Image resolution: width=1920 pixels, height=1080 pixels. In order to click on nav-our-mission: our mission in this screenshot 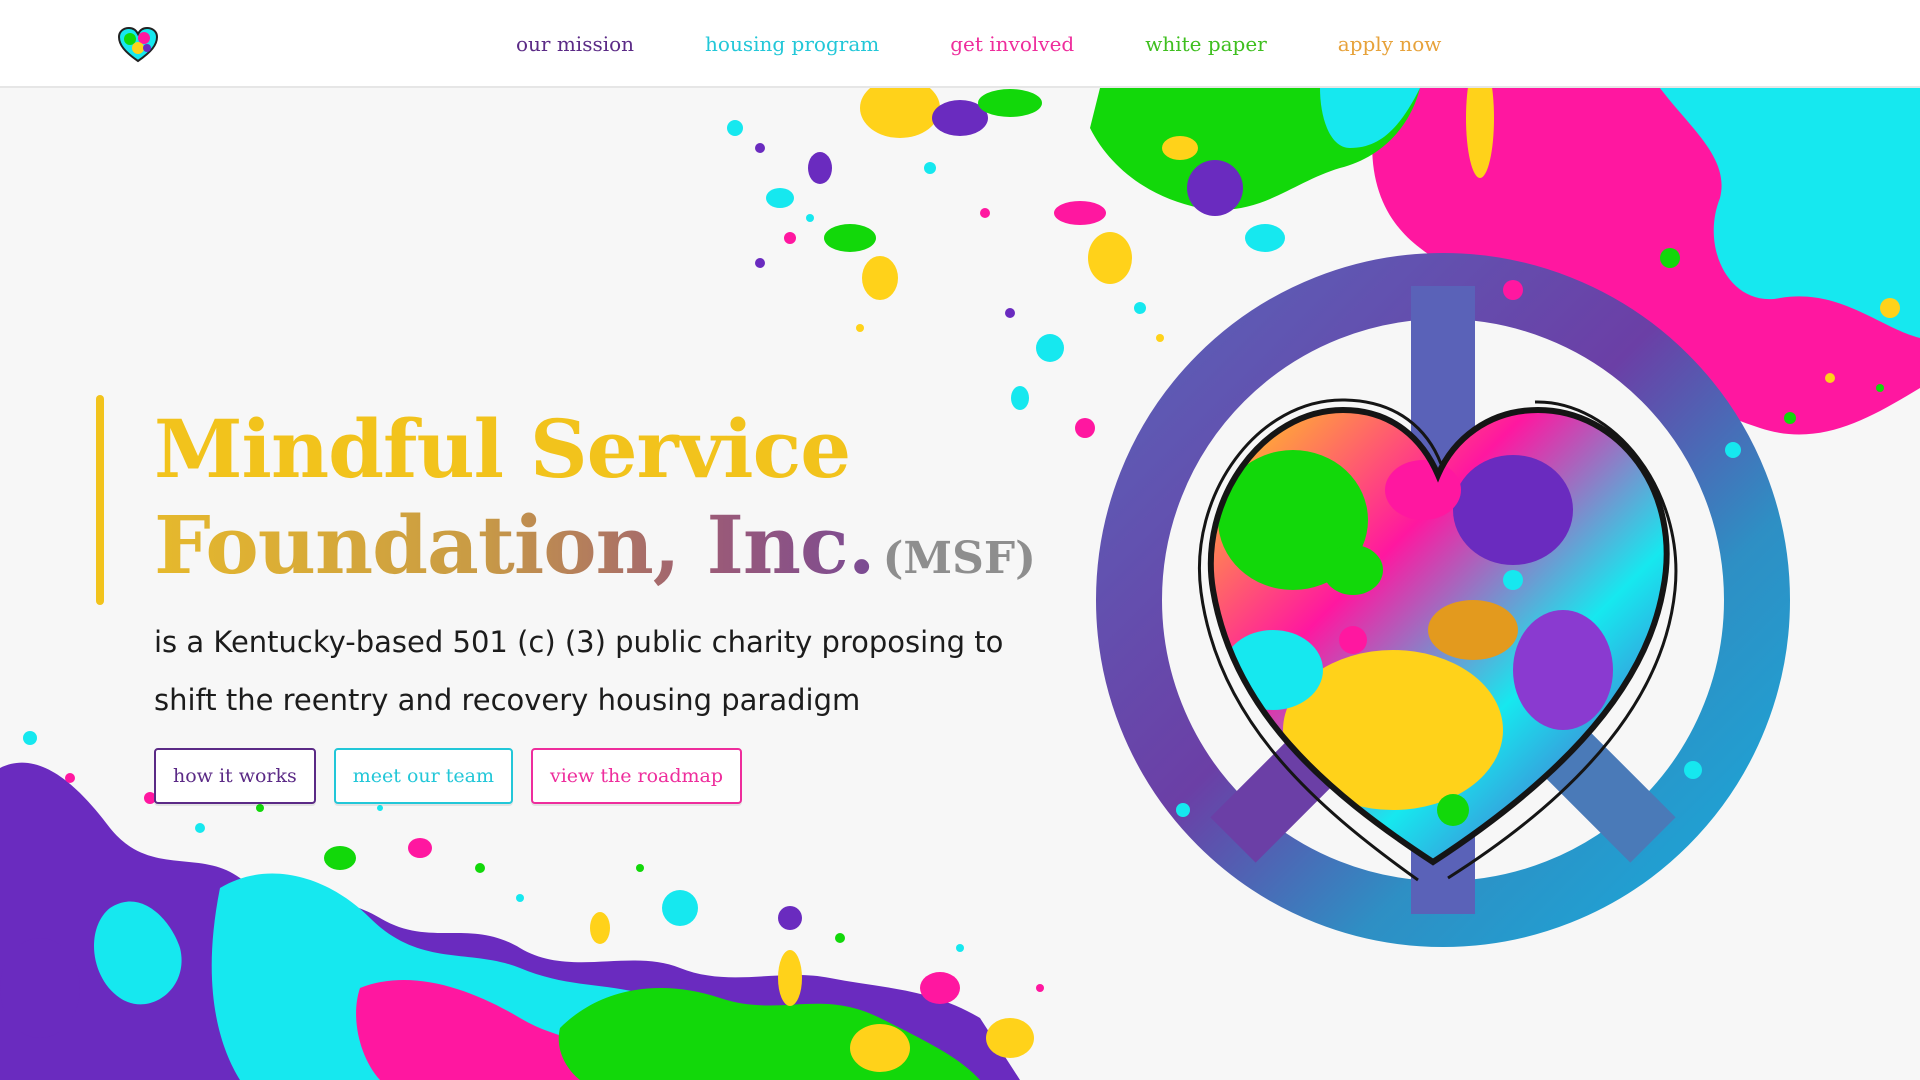, I will do `click(575, 44)`.